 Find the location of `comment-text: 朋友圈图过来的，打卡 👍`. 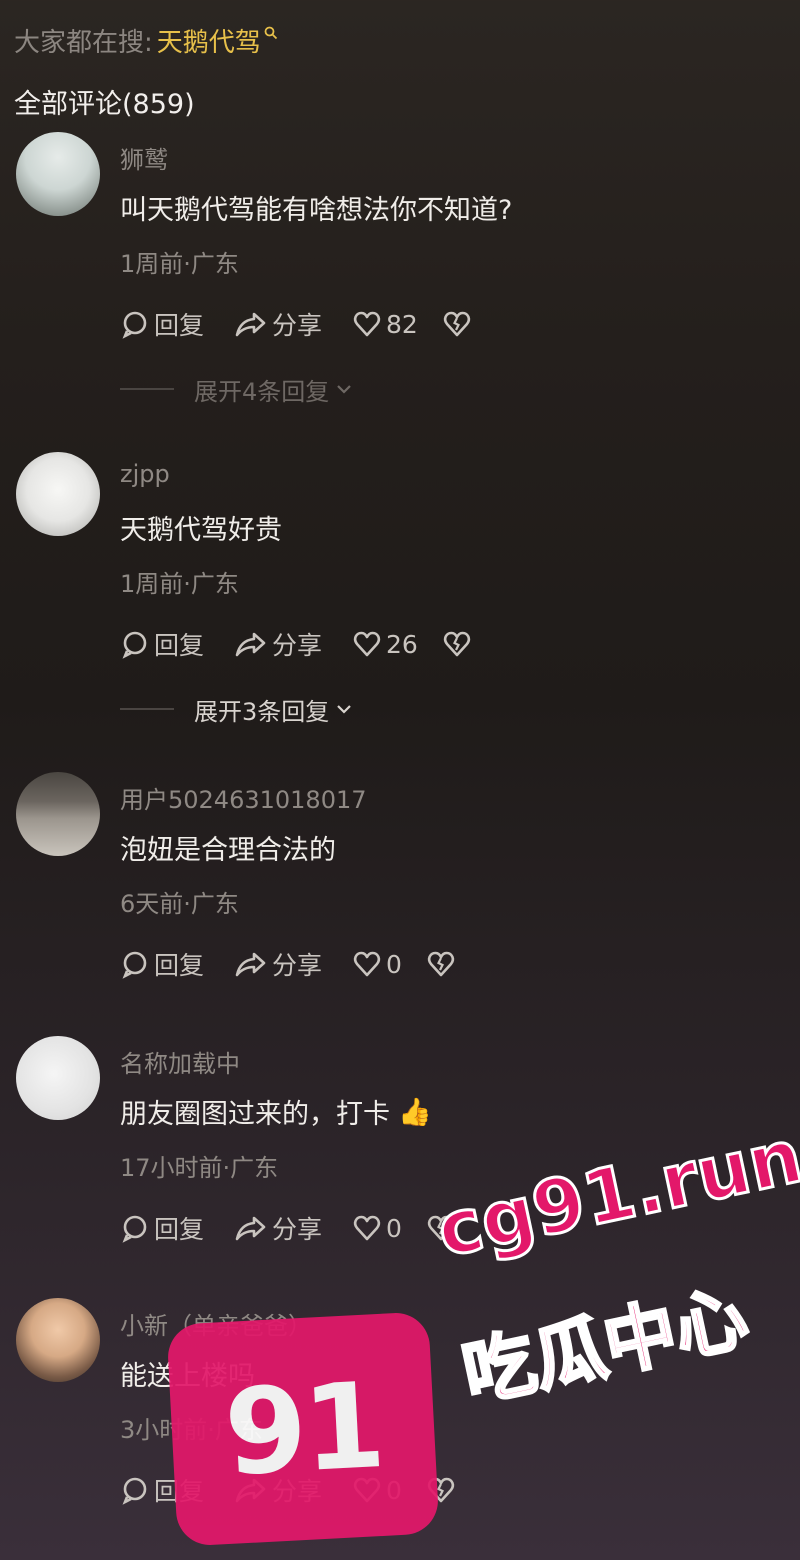

comment-text: 朋友圈图过来的，打卡 👍 is located at coordinates (276, 1111).